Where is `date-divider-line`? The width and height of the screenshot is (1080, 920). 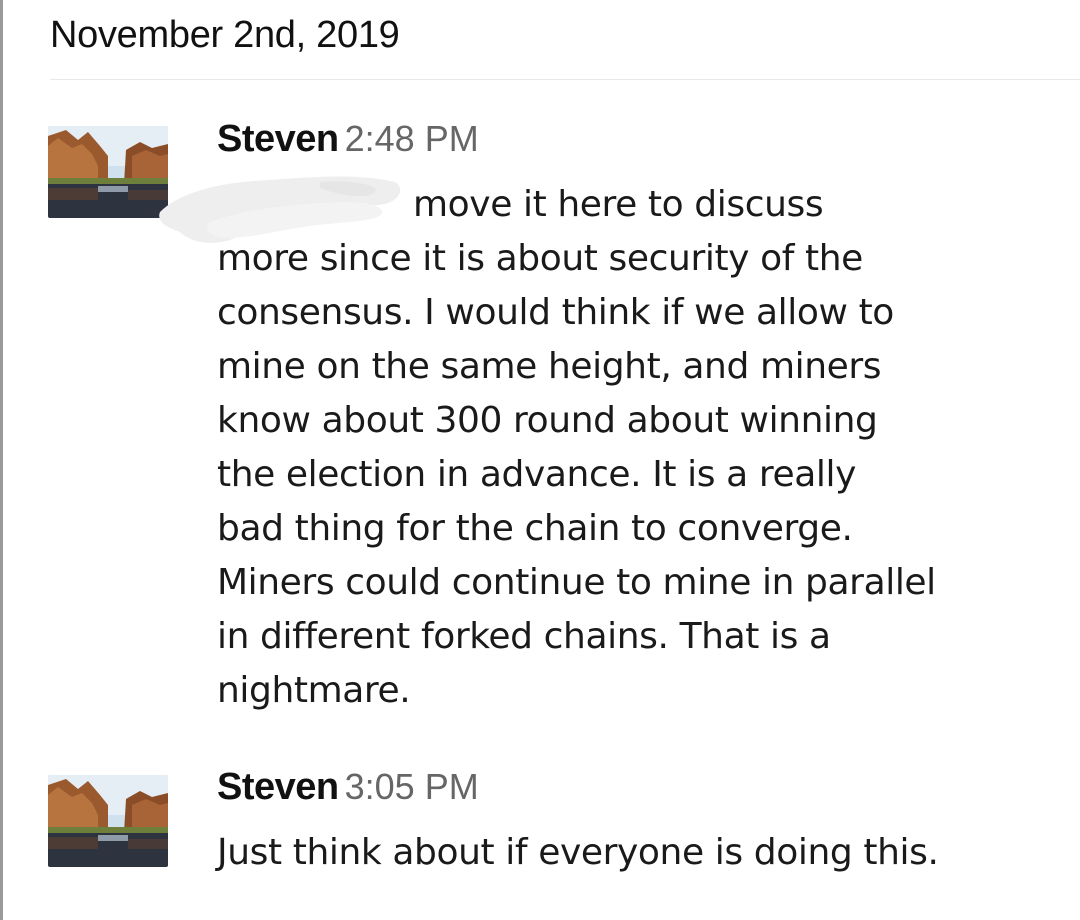
date-divider-line is located at coordinates (565, 79).